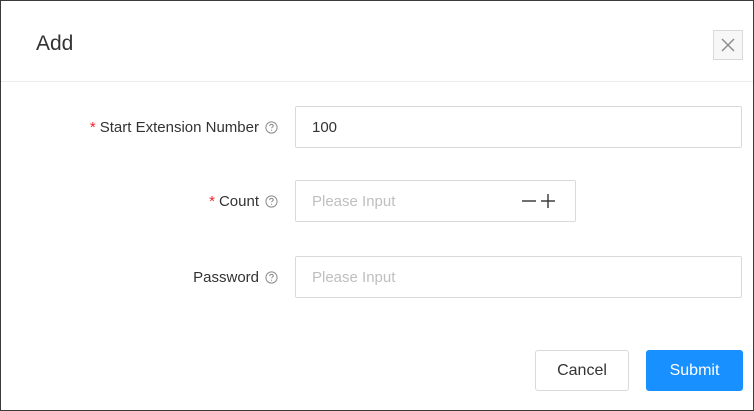 The height and width of the screenshot is (411, 754). I want to click on minus-icon, so click(529, 201).